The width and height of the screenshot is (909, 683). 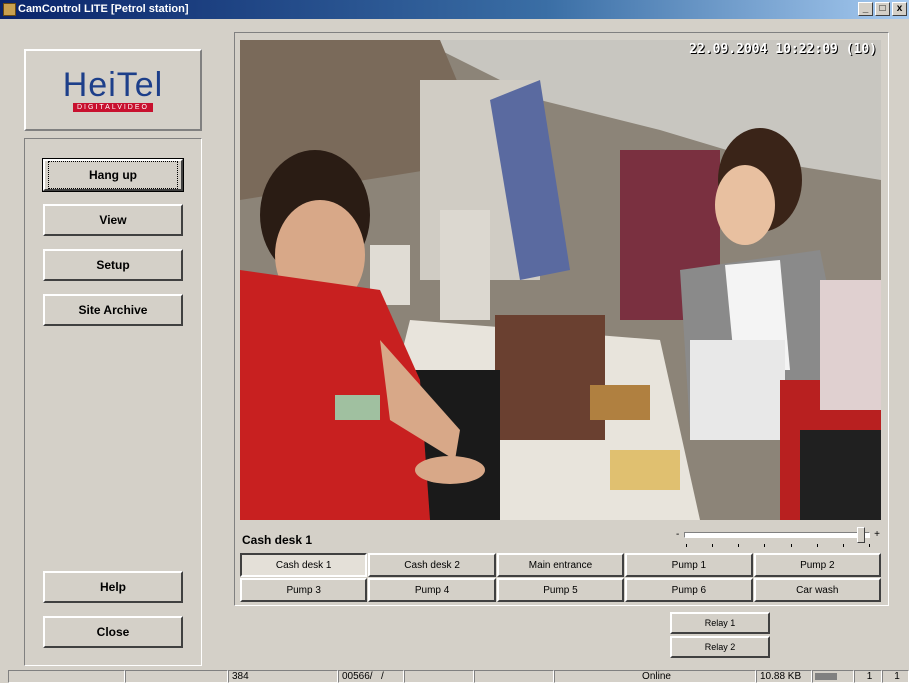 I want to click on help-button: Help, so click(x=113, y=587).